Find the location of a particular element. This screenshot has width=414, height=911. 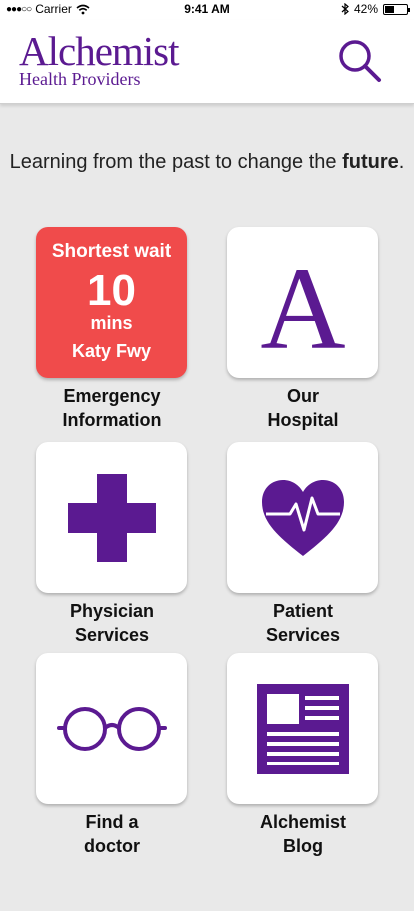

hospital-tile: A is located at coordinates (302, 302).